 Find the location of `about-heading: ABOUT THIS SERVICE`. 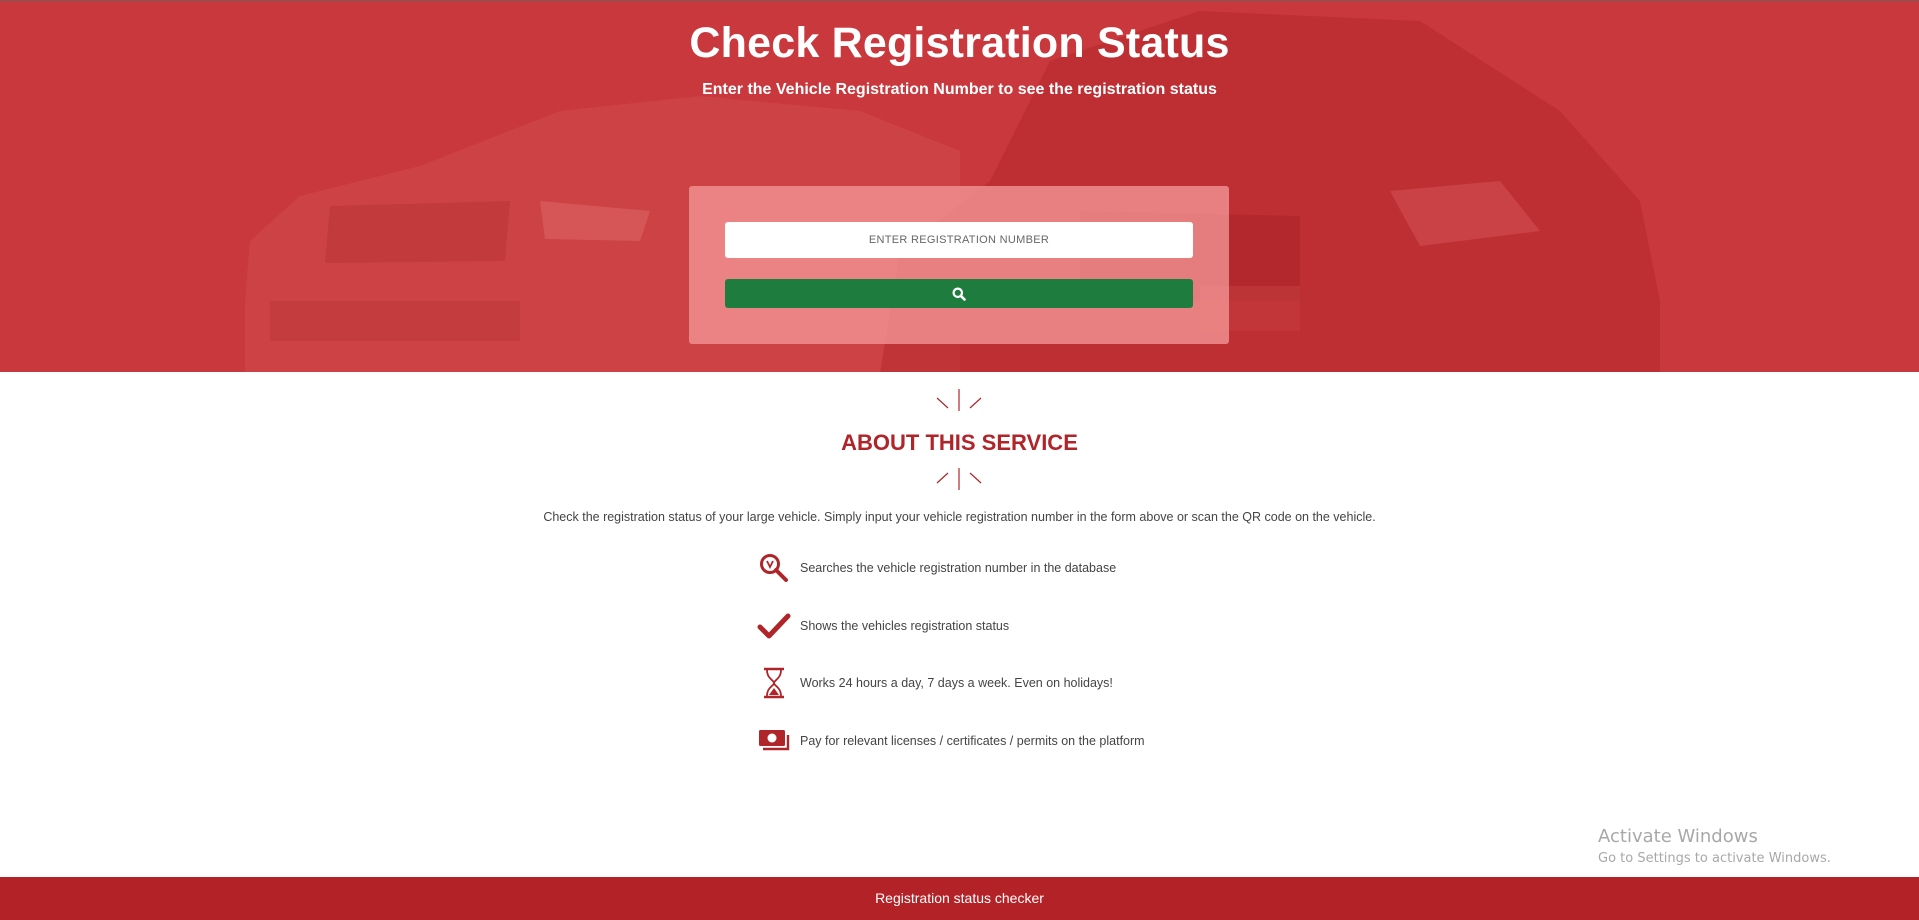

about-heading: ABOUT THIS SERVICE is located at coordinates (959, 442).